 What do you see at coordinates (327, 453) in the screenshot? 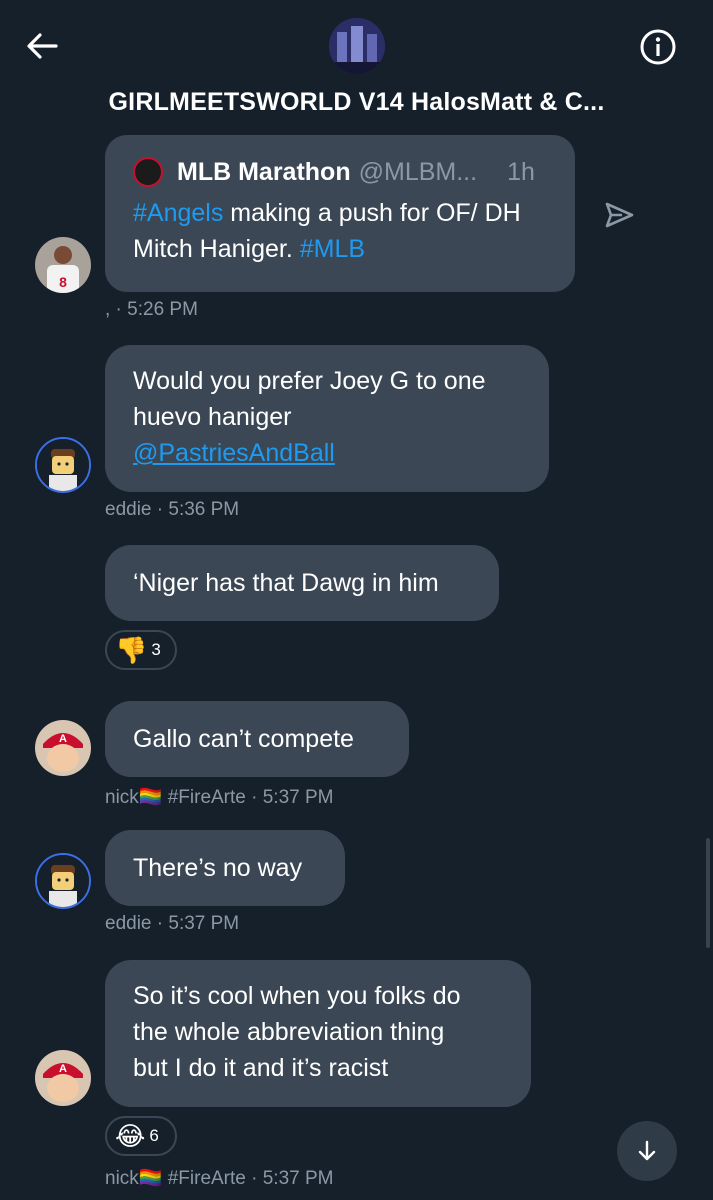
I see `mention-link: @PastriesAndBall` at bounding box center [327, 453].